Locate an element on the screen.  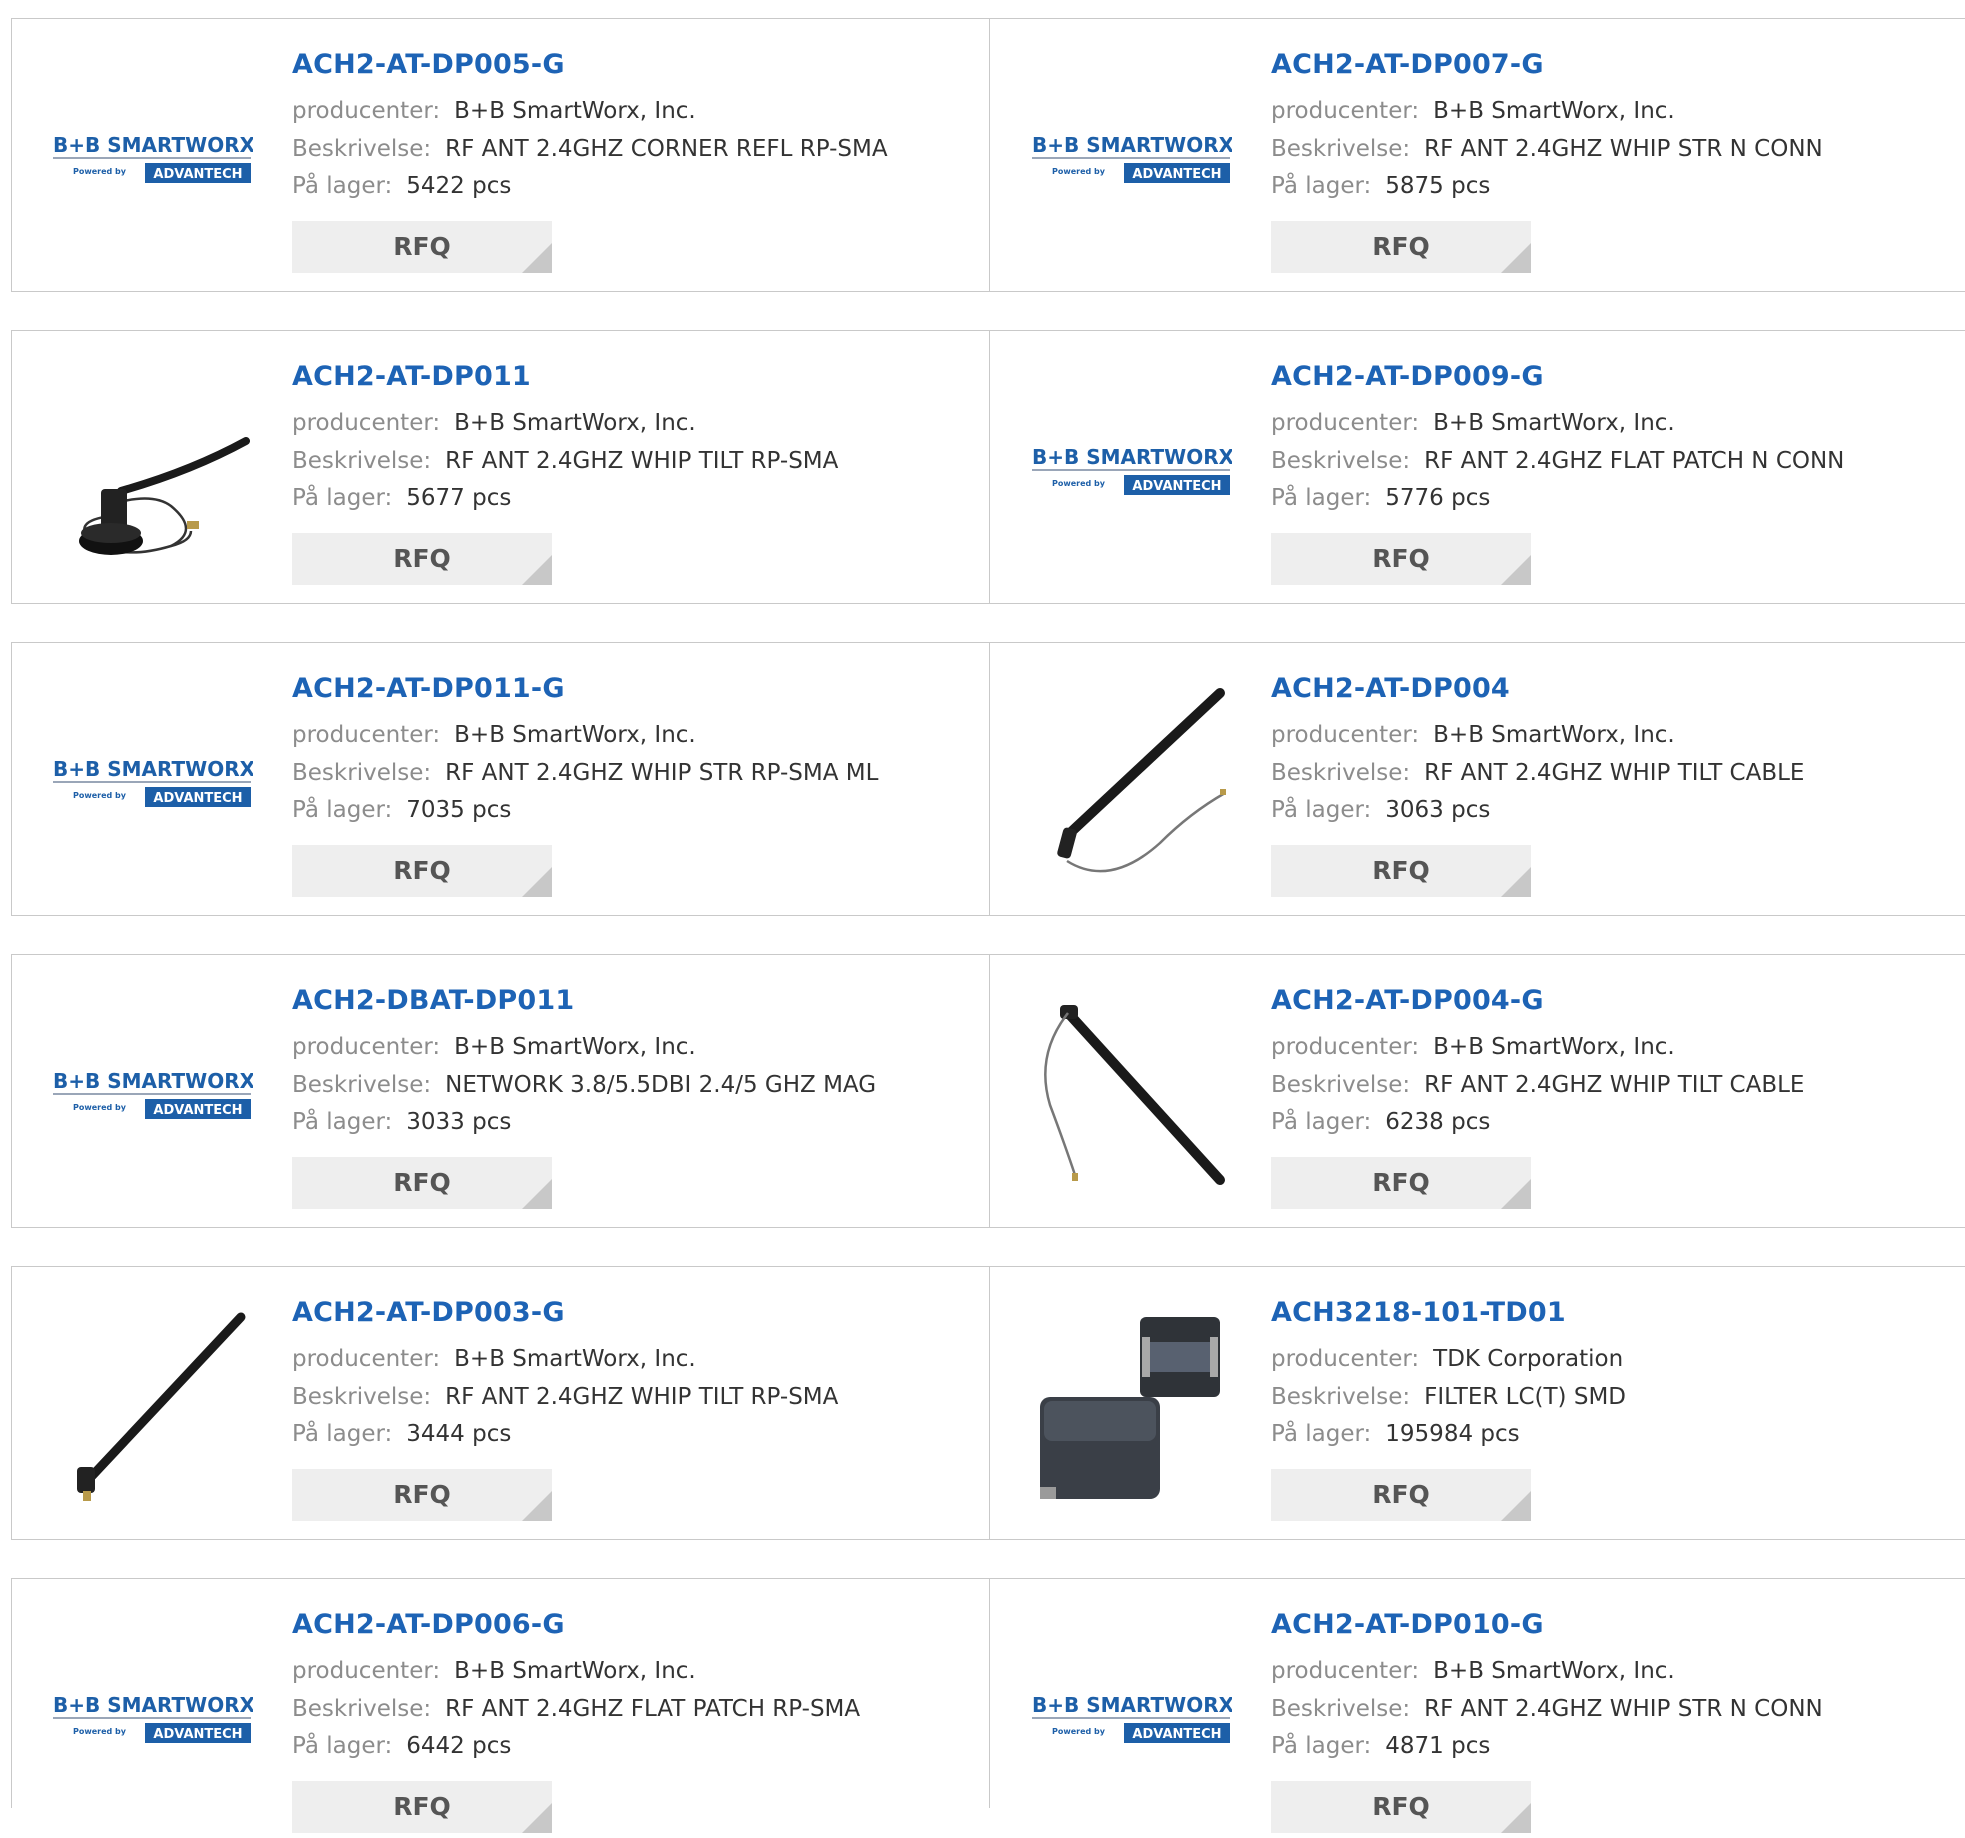
stock-row: På lager: 3063 pcs is located at coordinates (1380, 810).